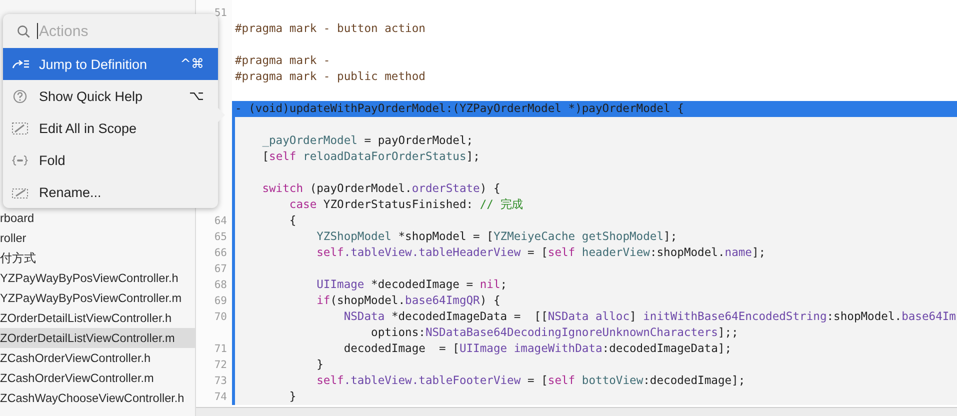 The width and height of the screenshot is (957, 416). Describe the element at coordinates (110, 160) in the screenshot. I see `menu-item: Fold` at that location.